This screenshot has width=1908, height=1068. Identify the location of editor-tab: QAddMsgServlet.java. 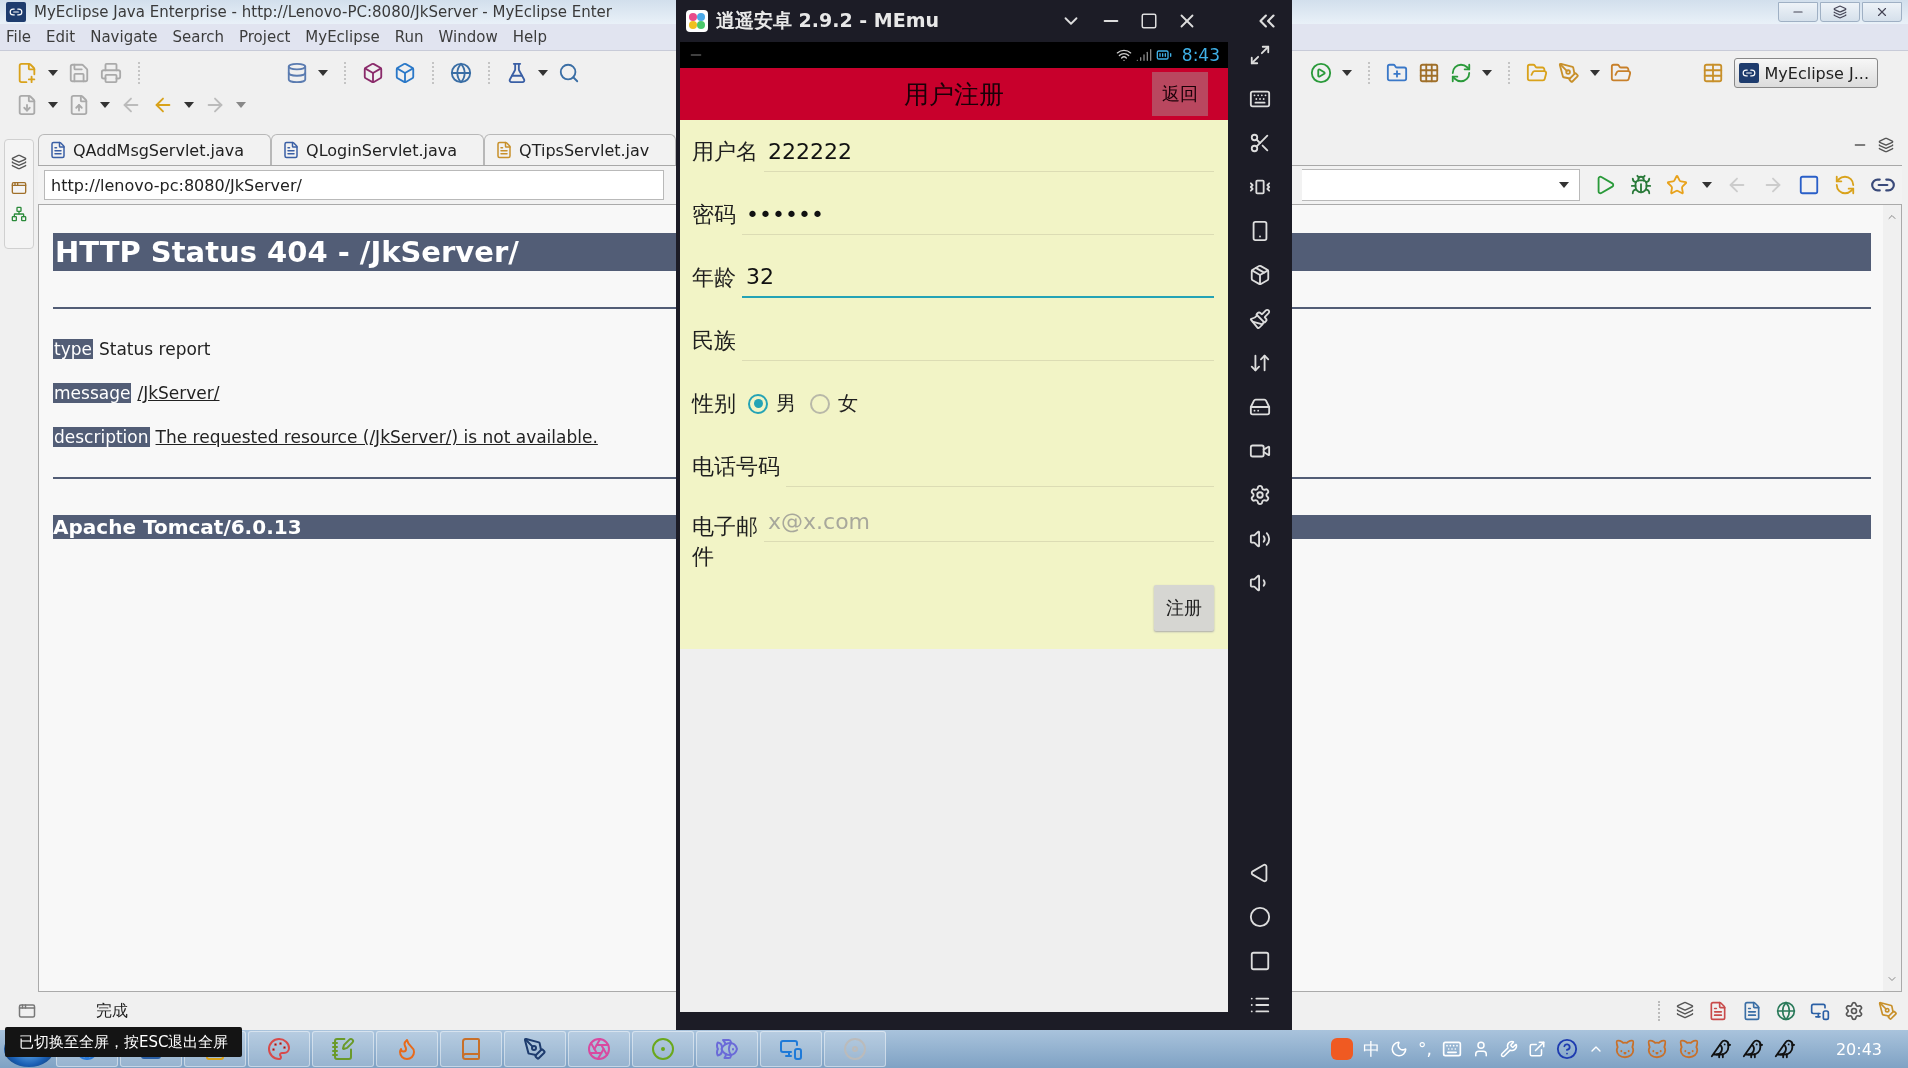
(155, 149).